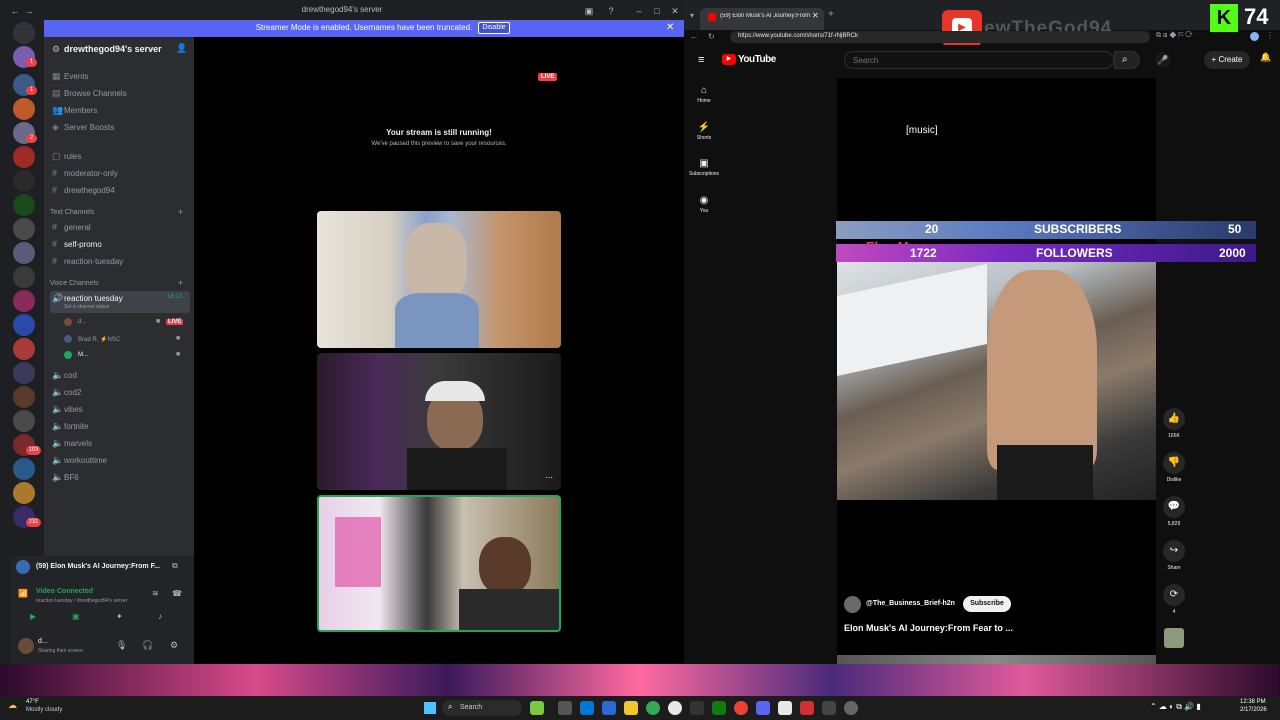  Describe the element at coordinates (439, 421) in the screenshot. I see `video-tile: ⋯` at that location.